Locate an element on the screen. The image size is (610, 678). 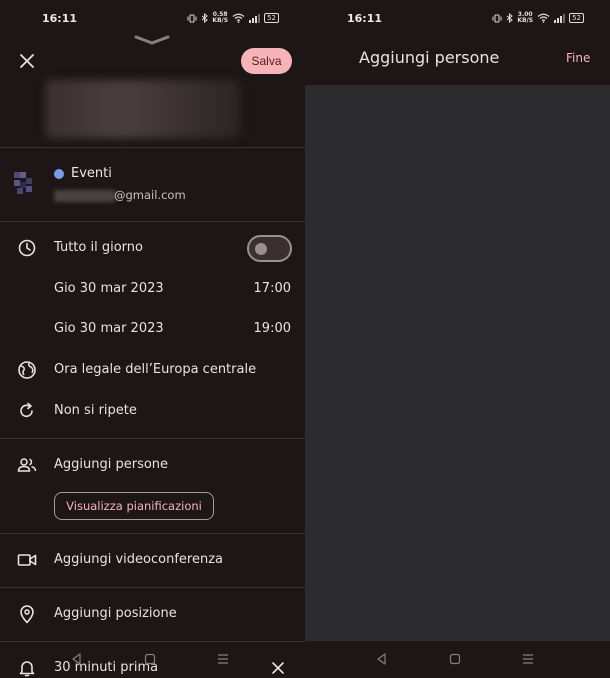
all-day-toggle is located at coordinates (269, 248).